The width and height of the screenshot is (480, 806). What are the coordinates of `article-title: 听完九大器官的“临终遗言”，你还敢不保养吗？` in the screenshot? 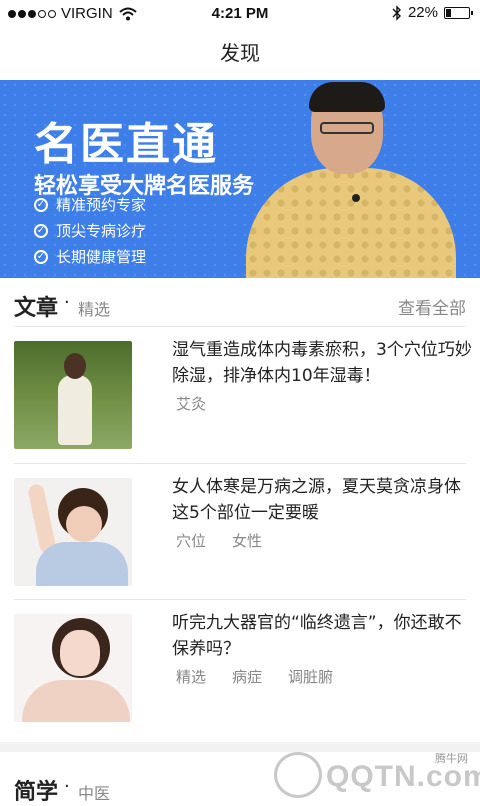 It's located at (317, 636).